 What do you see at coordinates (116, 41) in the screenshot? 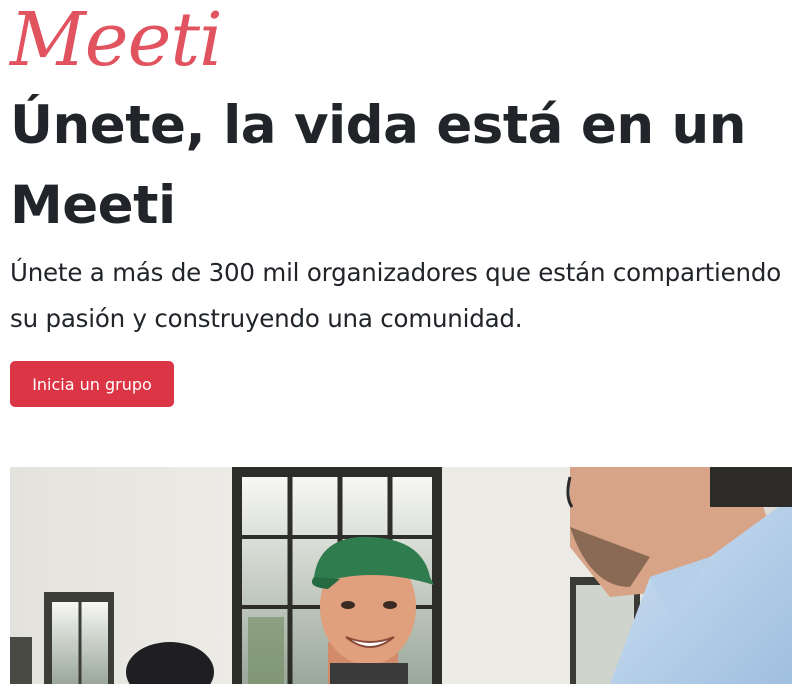
I see `logo: Meeti` at bounding box center [116, 41].